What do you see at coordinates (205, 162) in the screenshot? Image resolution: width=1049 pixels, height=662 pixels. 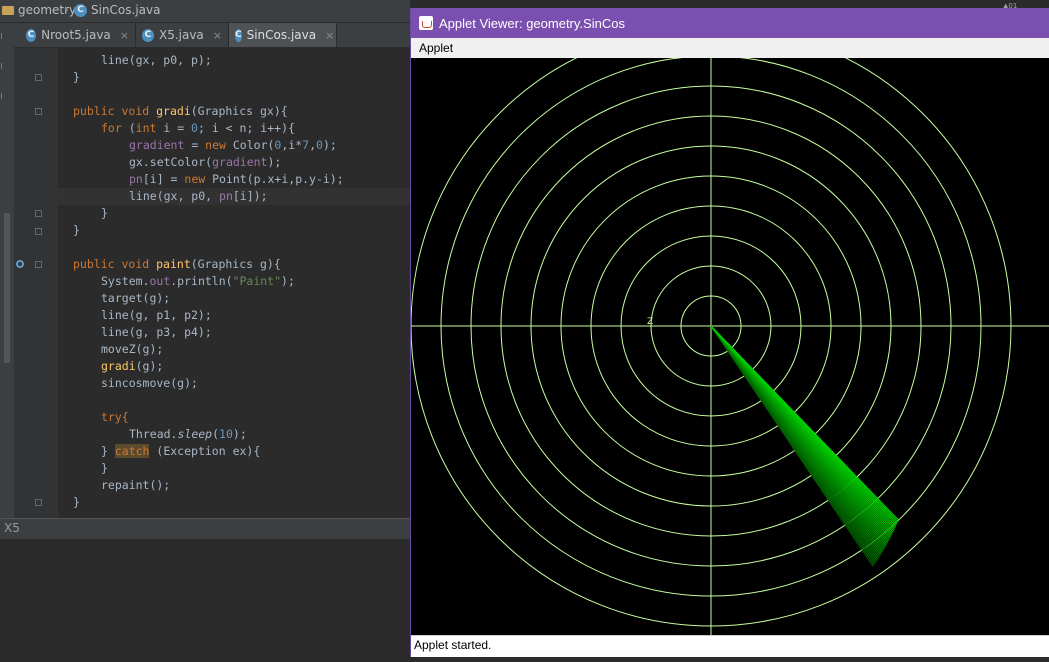 I see `code-line: gx.setColor(gradient);` at bounding box center [205, 162].